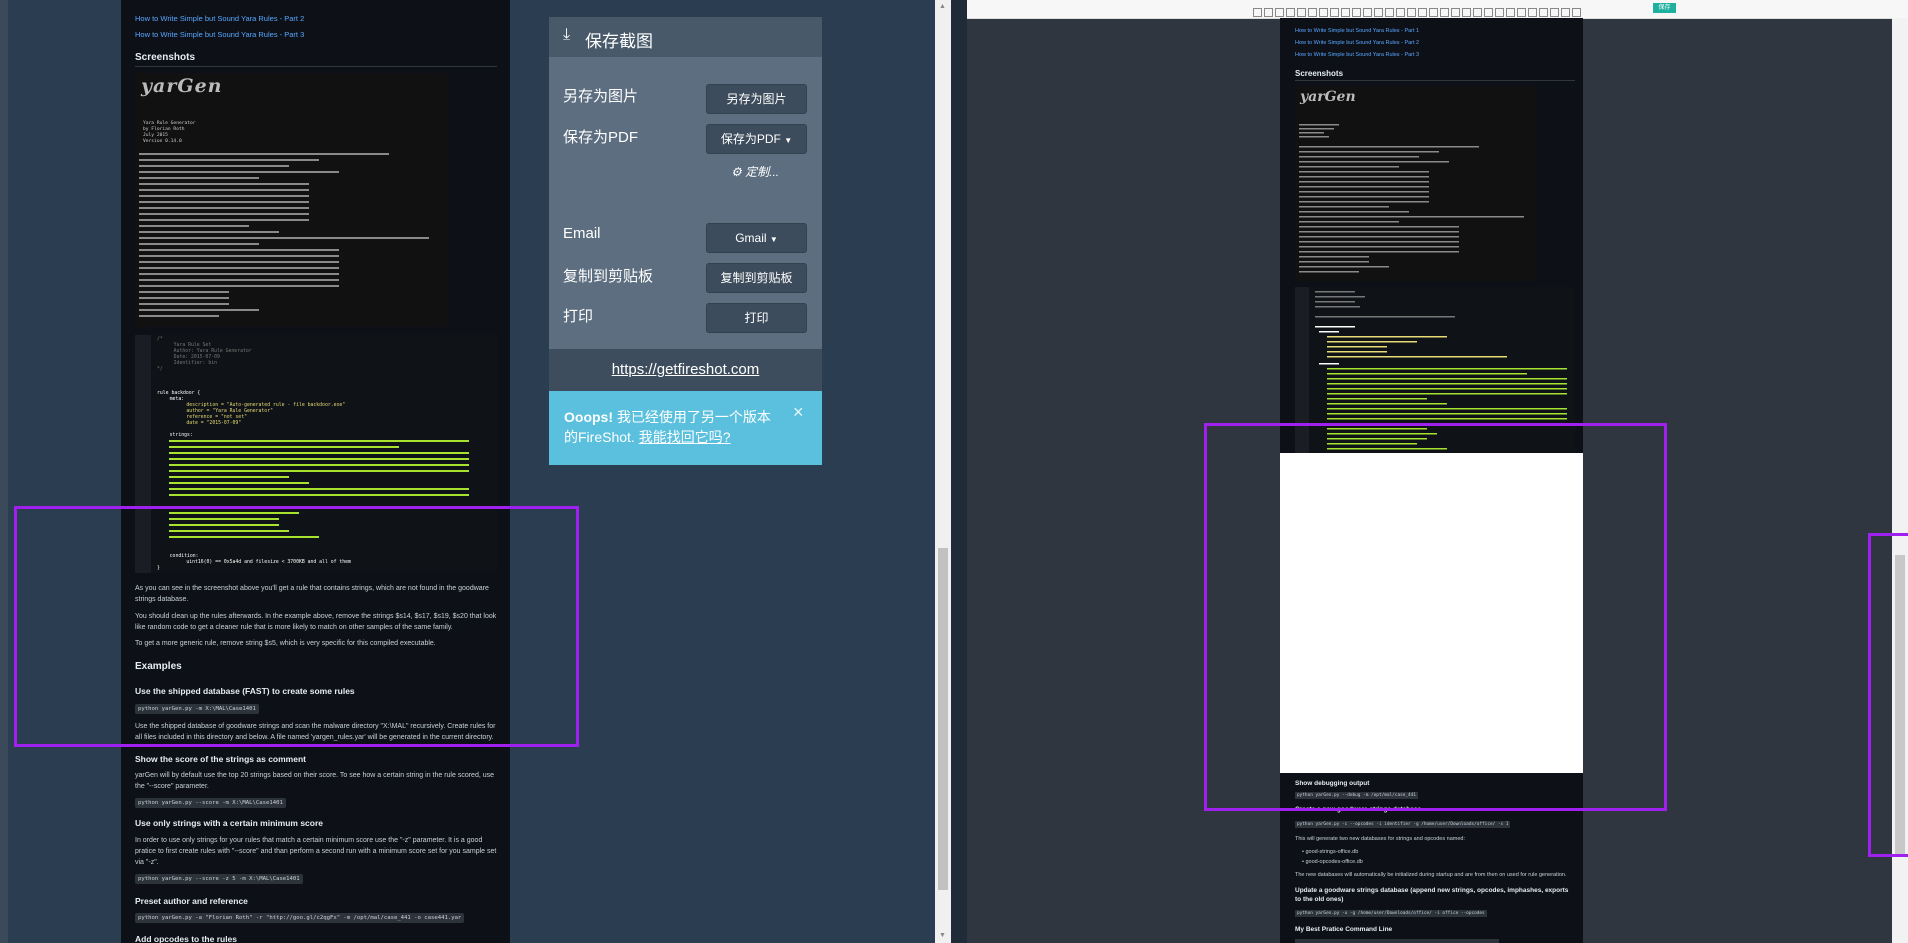 The height and width of the screenshot is (943, 1908). Describe the element at coordinates (208, 417) in the screenshot. I see `code-line: reference = "not set"` at that location.